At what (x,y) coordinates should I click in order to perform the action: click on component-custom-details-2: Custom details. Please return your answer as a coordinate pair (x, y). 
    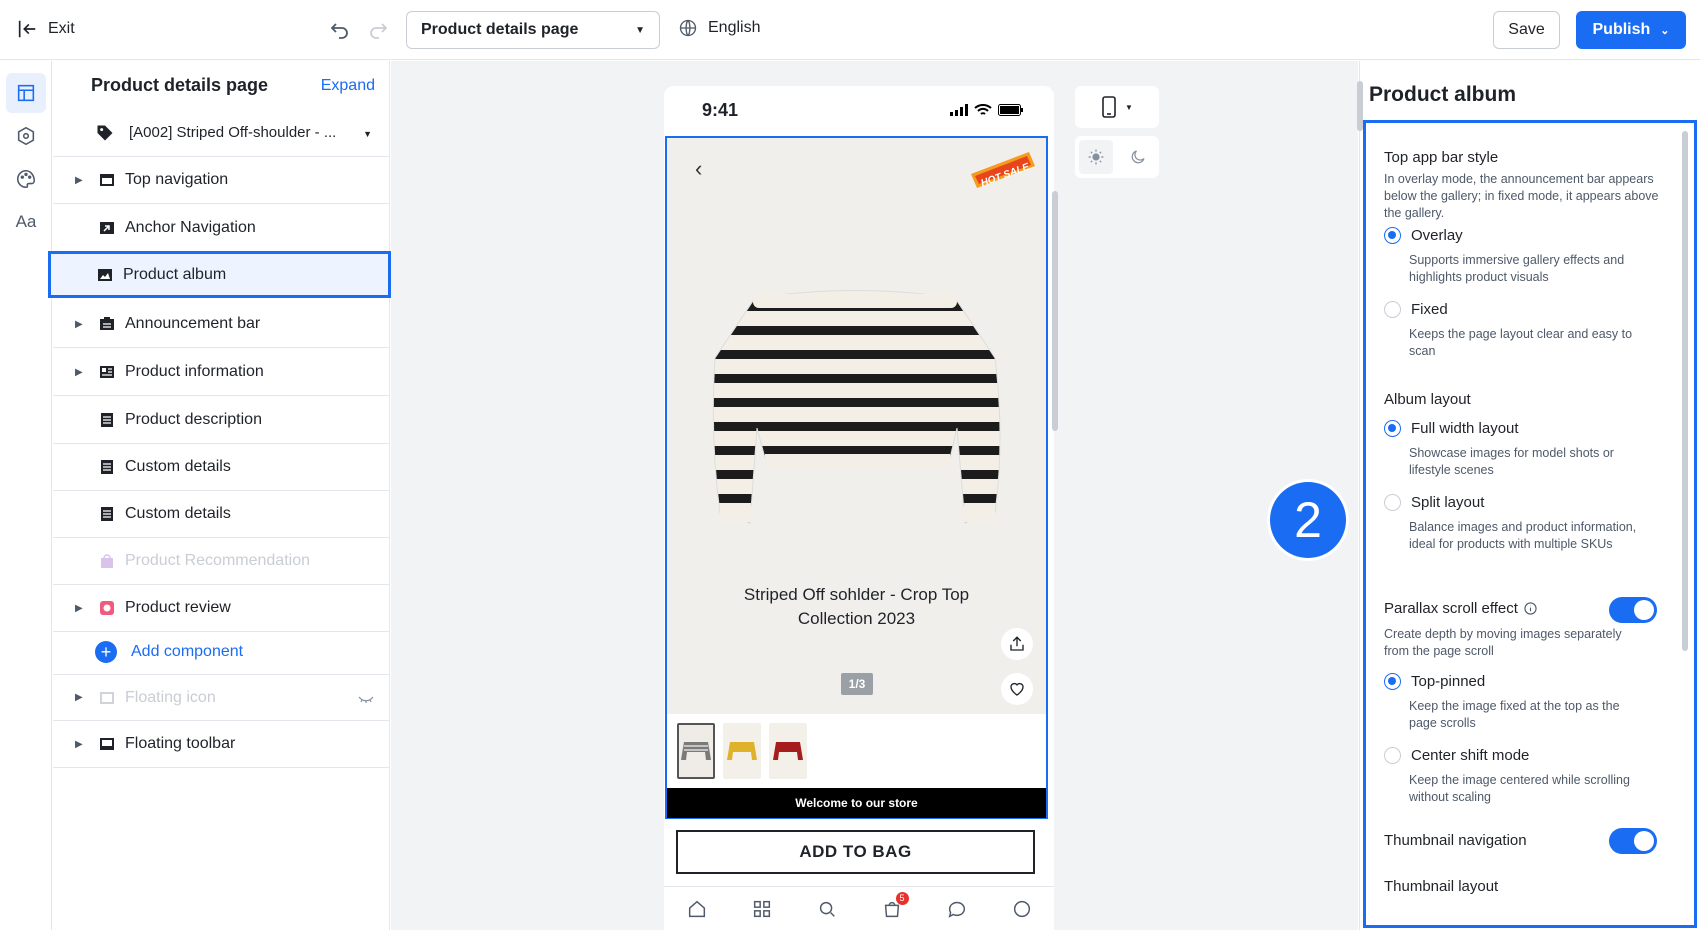
    Looking at the image, I should click on (221, 514).